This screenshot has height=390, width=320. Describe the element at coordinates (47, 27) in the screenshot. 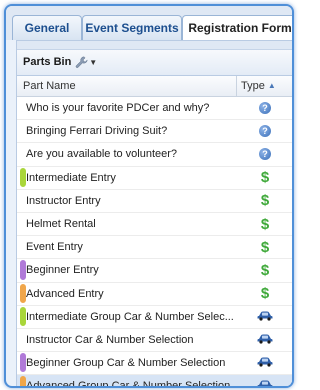

I see `tab-general: General` at that location.